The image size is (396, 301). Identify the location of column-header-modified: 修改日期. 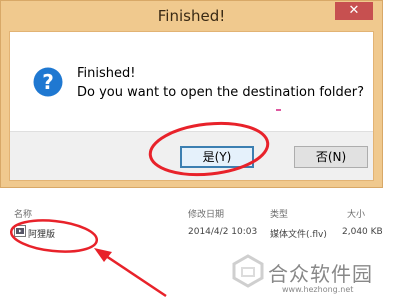
(206, 213).